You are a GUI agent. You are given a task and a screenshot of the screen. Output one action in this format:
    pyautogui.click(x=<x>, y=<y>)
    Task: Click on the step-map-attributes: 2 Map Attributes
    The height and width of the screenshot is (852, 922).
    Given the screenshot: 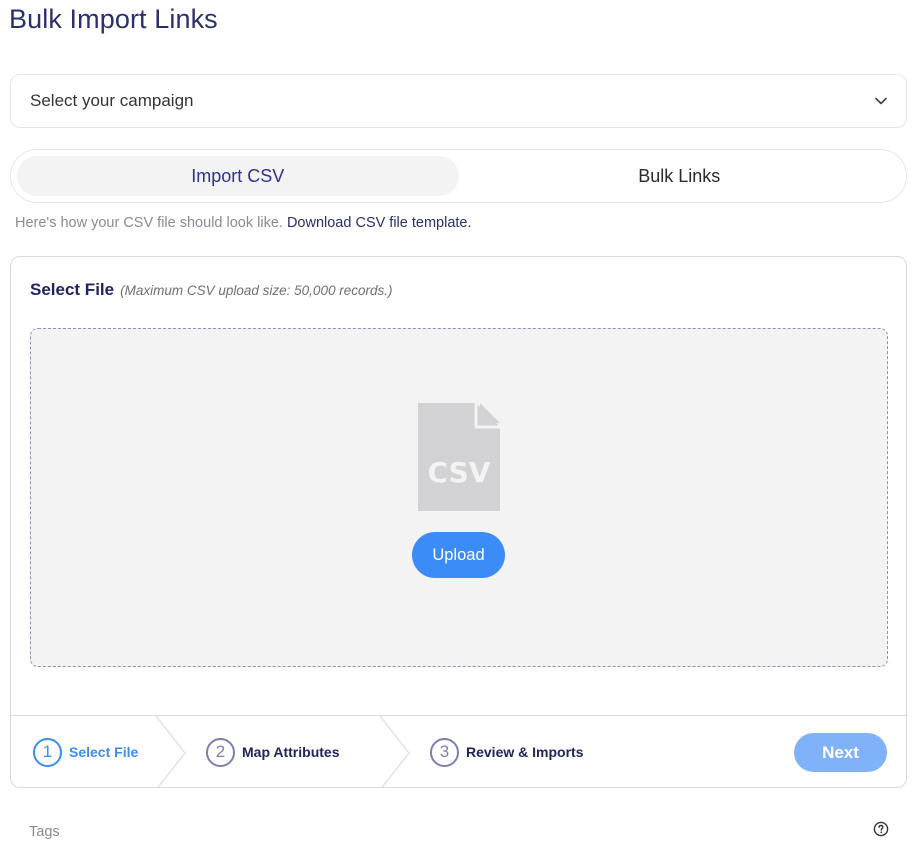 What is the action you would take?
    pyautogui.click(x=273, y=751)
    